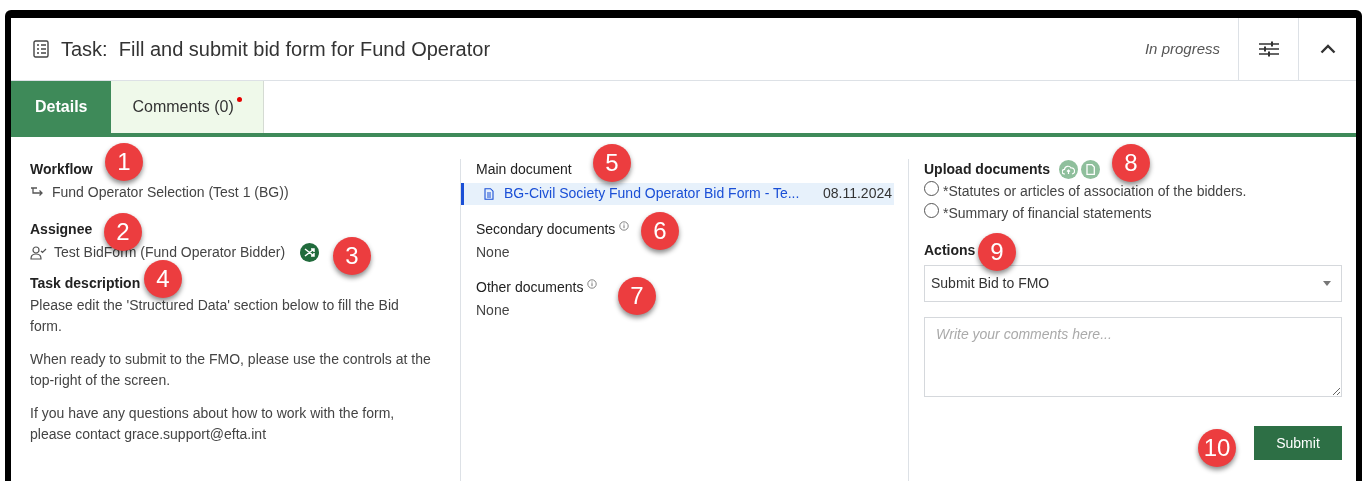 Image resolution: width=1368 pixels, height=481 pixels. I want to click on description-paragraph: When ready to submit to the FMO, please use the controls at the top-right of the screen., so click(231, 370).